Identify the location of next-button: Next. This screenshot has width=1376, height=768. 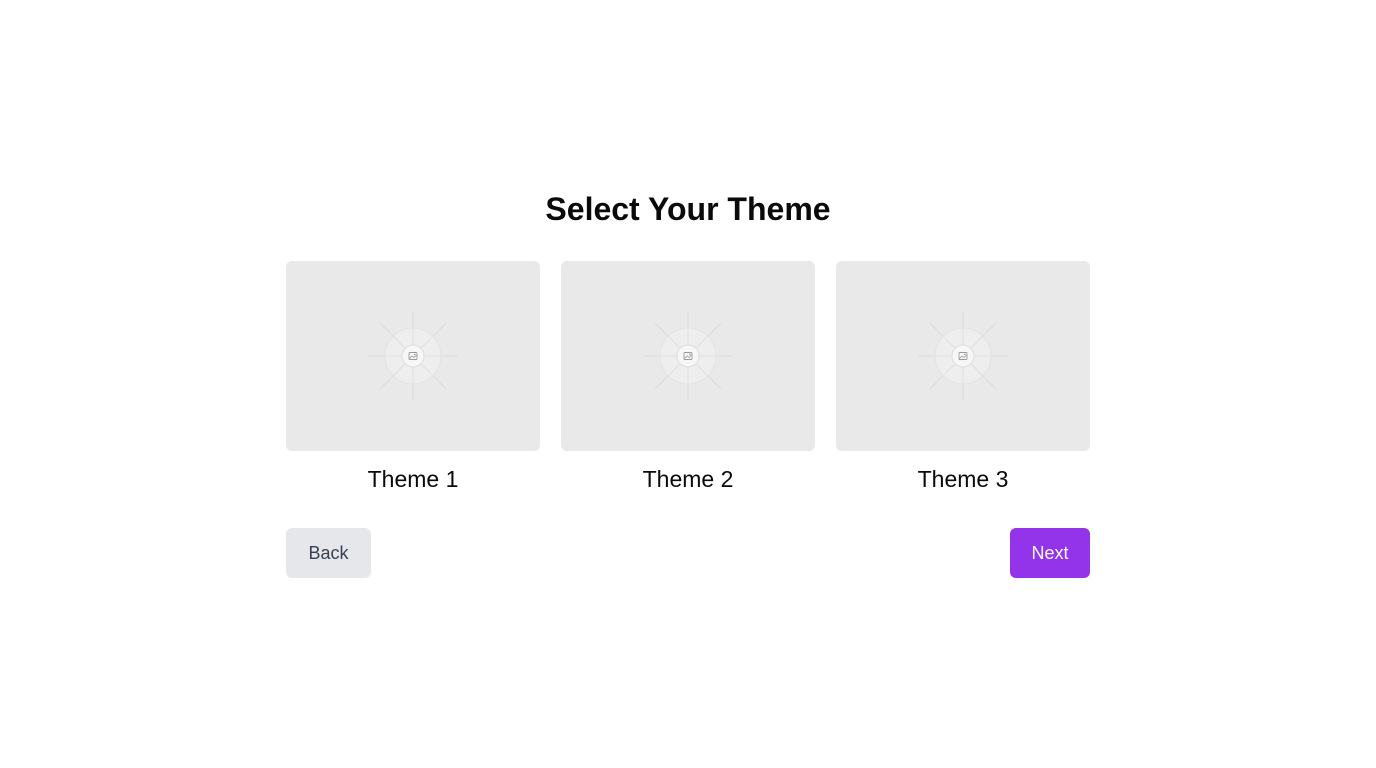
(1050, 553).